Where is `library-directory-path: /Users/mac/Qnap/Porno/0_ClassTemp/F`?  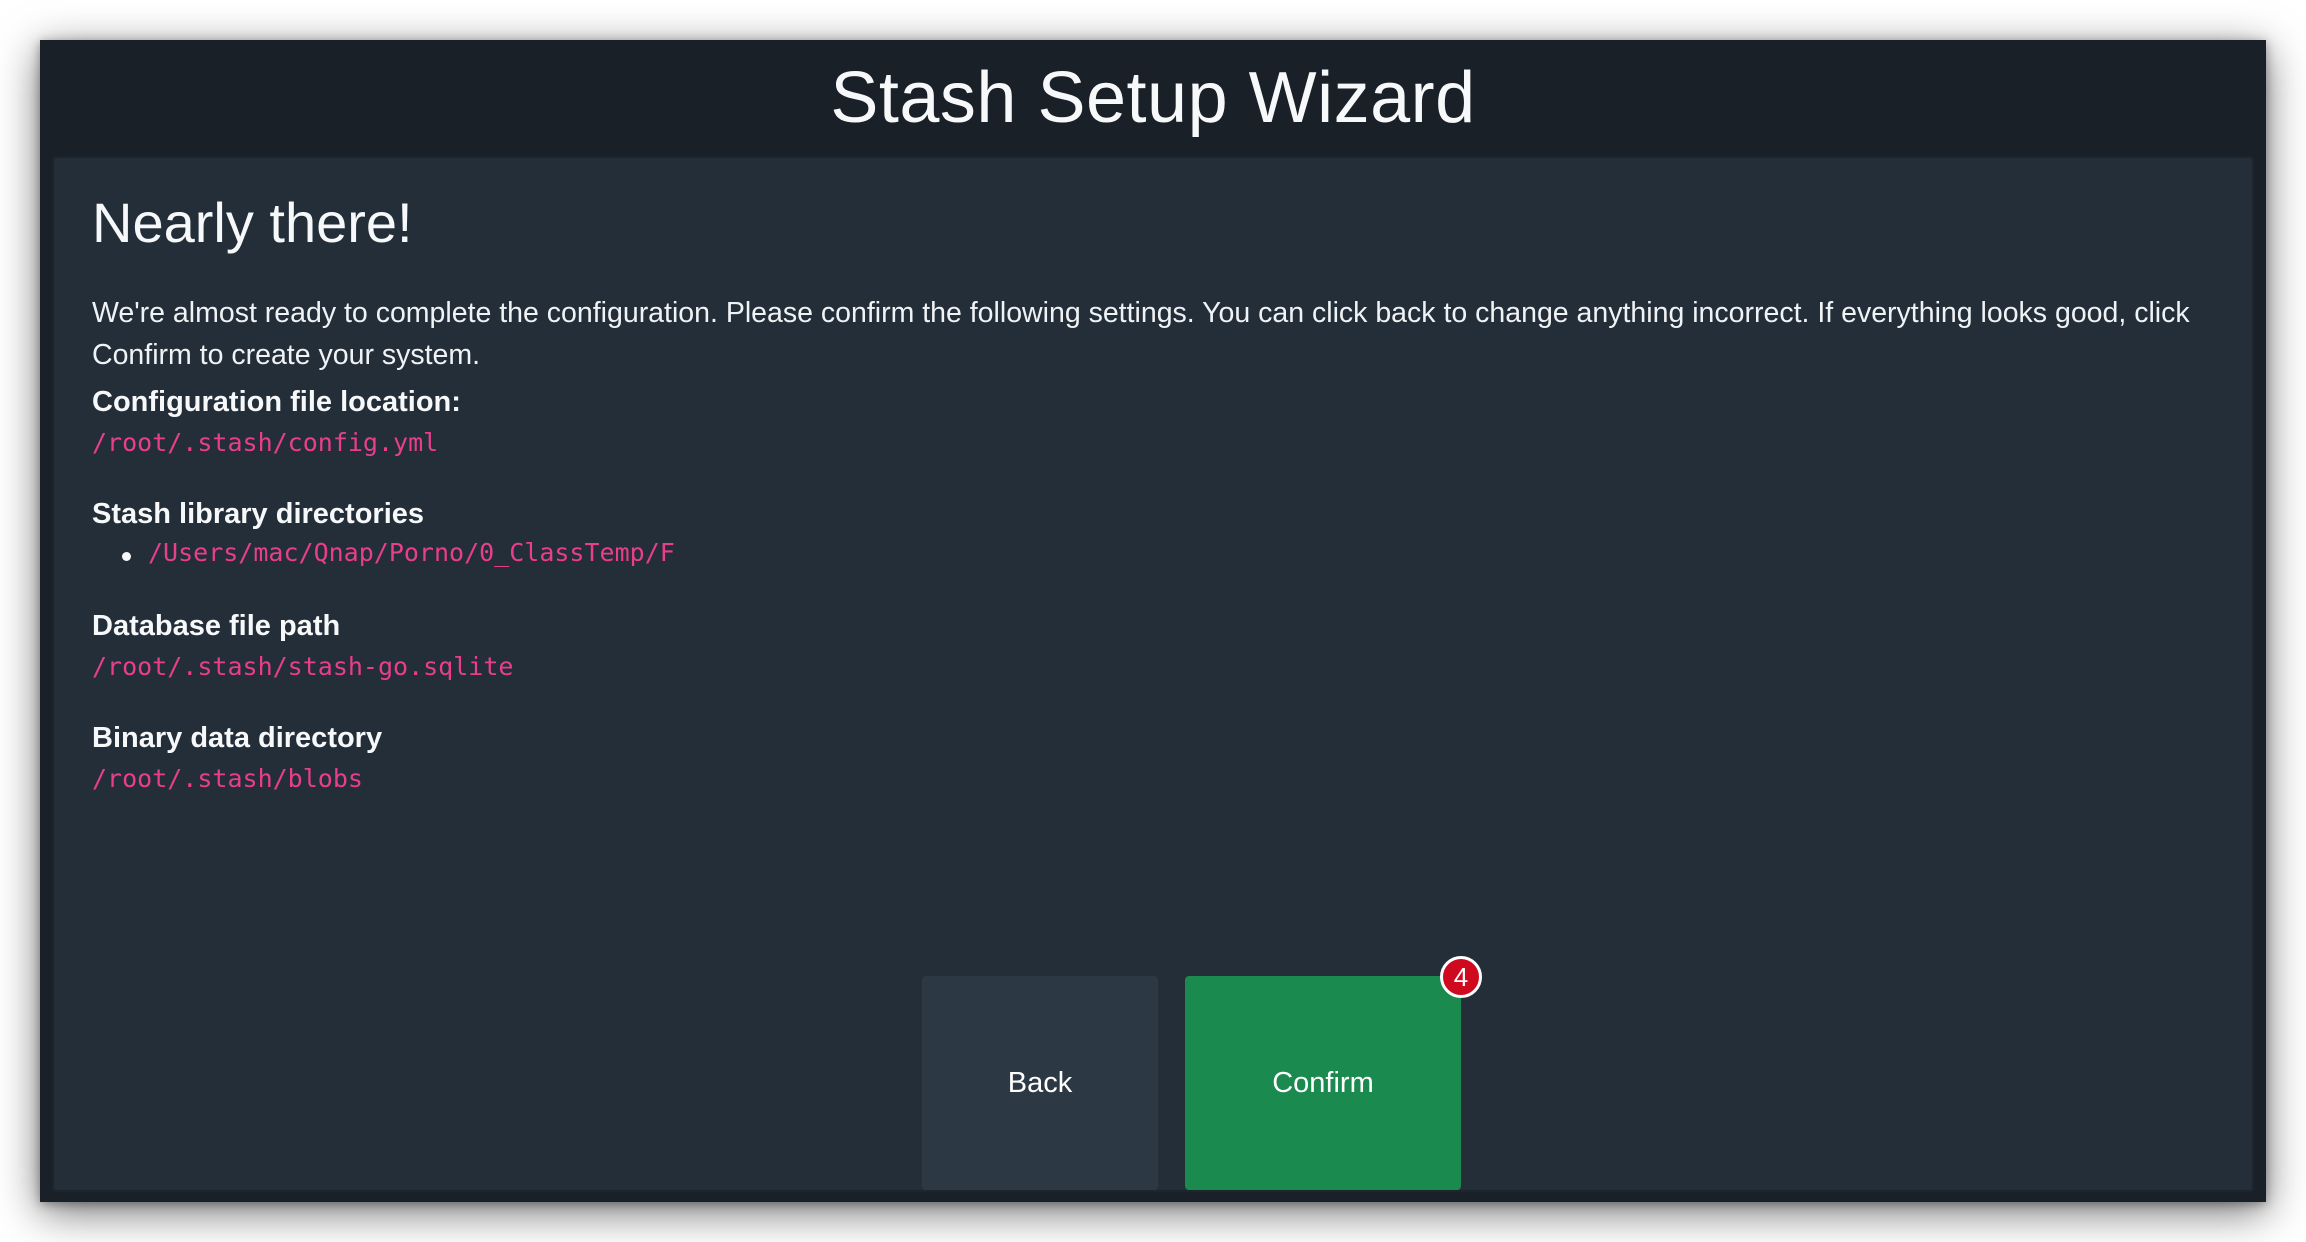 library-directory-path: /Users/mac/Qnap/Porno/0_ClassTemp/F is located at coordinates (411, 552).